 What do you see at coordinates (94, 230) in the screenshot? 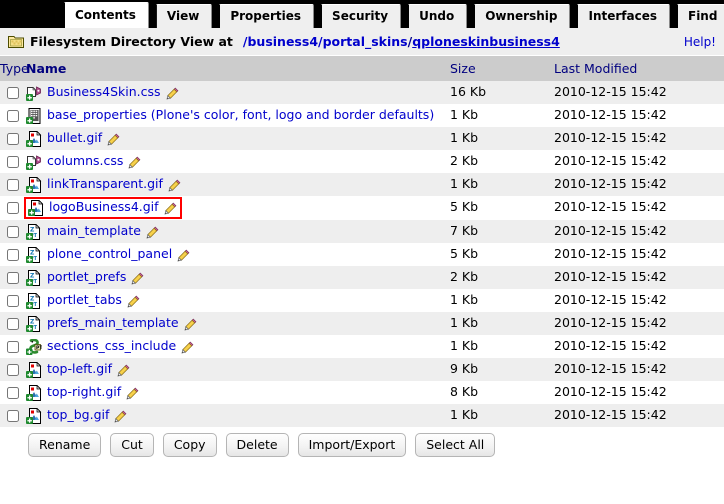
I see `file-link: main_template` at bounding box center [94, 230].